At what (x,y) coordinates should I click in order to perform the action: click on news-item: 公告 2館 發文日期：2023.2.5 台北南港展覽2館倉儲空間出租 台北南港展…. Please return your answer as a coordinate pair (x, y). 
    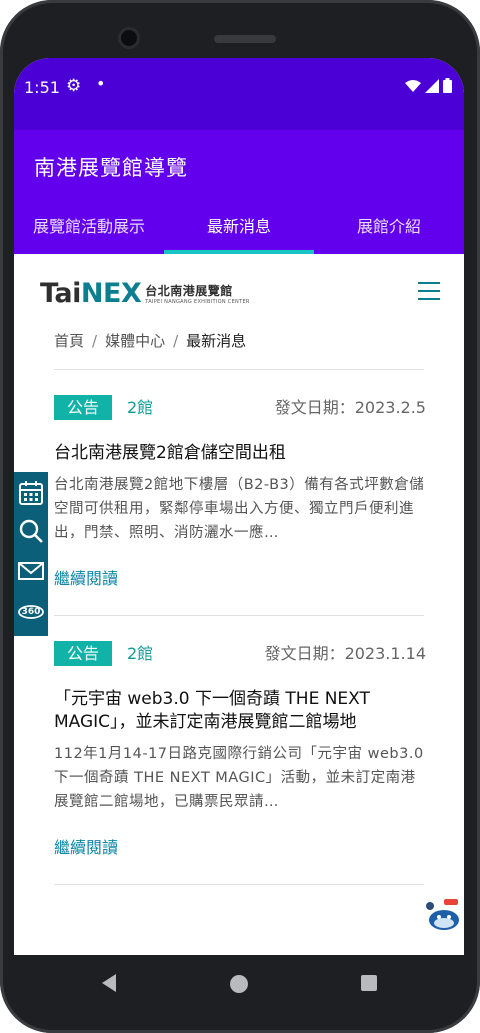
    Looking at the image, I should click on (240, 492).